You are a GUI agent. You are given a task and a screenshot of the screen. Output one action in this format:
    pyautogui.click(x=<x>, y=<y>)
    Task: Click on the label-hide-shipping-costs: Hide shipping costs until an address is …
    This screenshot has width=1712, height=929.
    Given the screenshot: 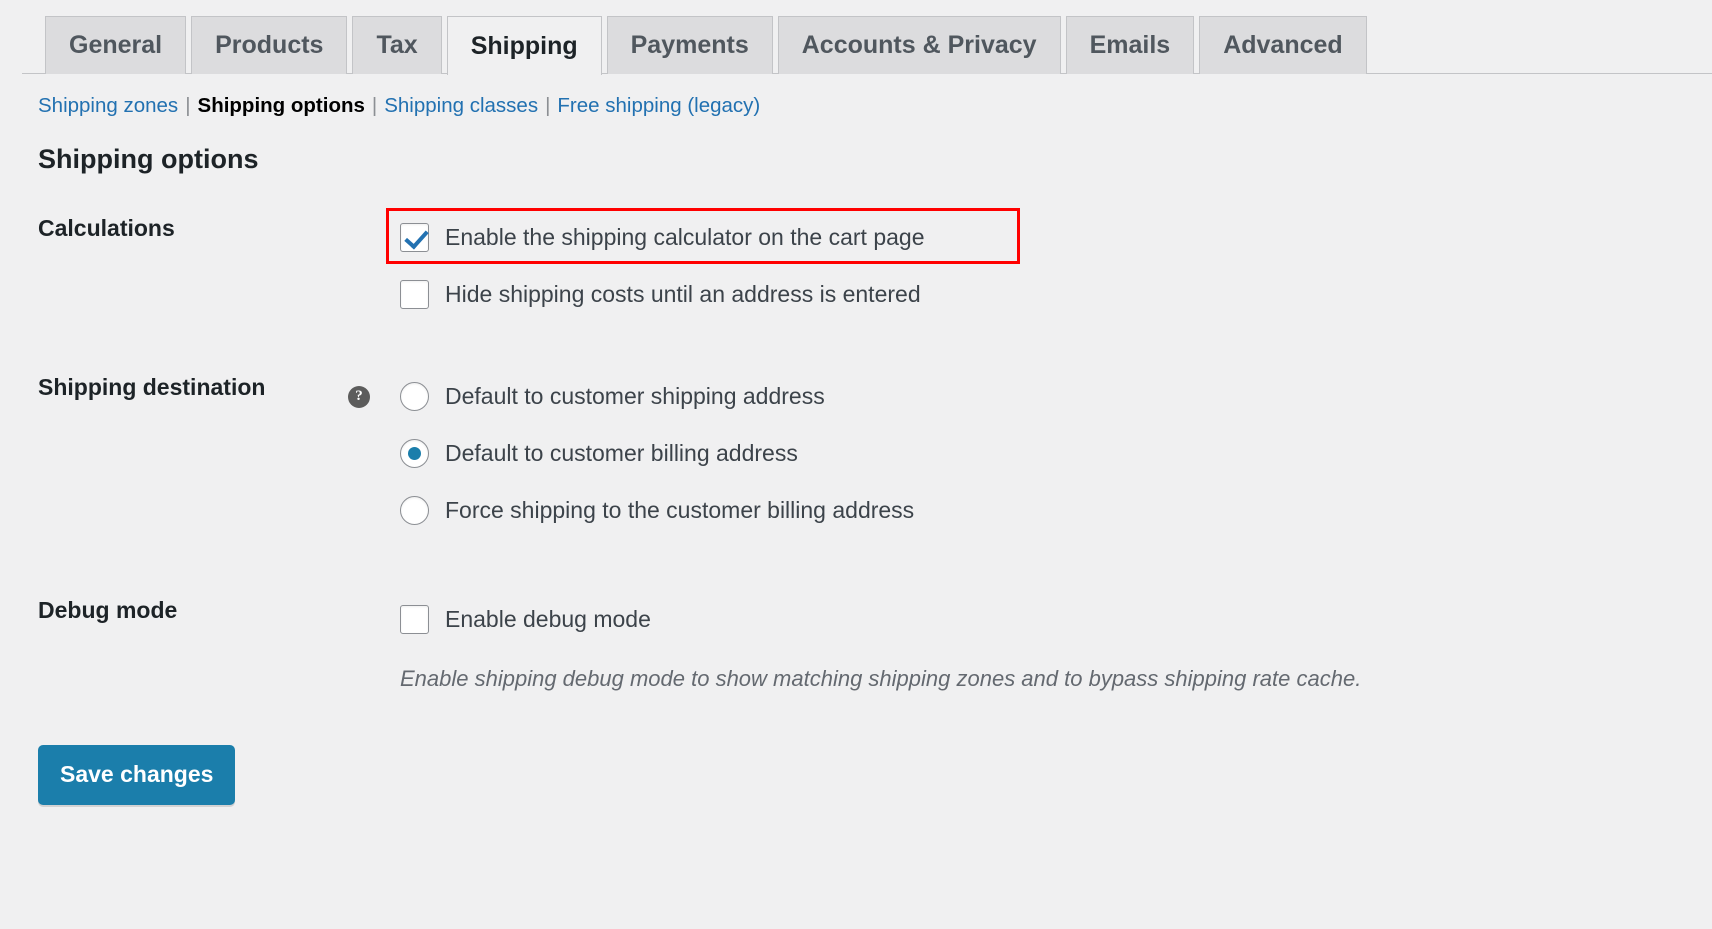 What is the action you would take?
    pyautogui.click(x=683, y=294)
    